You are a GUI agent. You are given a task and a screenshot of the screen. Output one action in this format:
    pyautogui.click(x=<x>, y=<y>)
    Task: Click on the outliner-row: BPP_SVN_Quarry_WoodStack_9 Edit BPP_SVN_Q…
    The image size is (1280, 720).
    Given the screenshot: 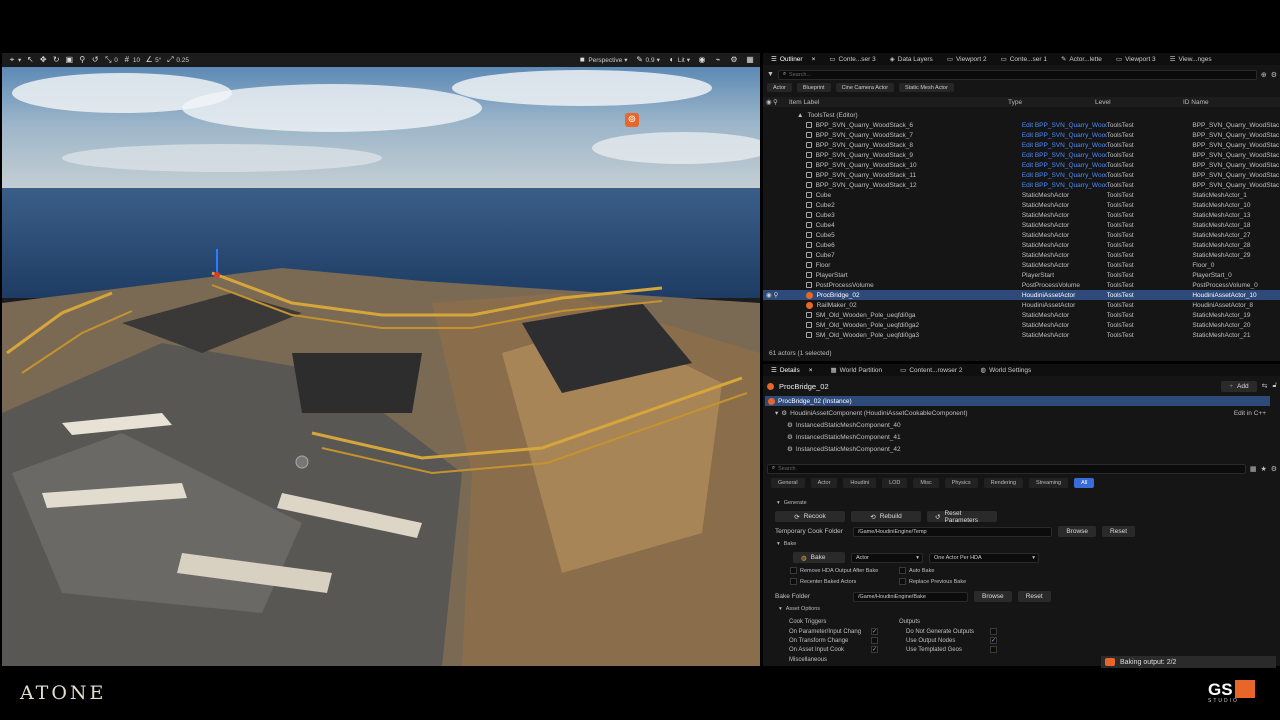 What is the action you would take?
    pyautogui.click(x=1021, y=155)
    